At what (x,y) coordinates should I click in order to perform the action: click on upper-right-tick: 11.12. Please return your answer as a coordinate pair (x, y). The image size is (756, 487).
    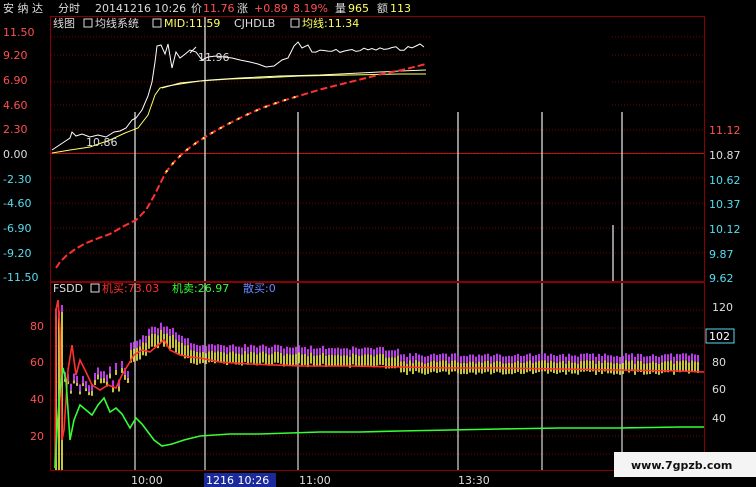
    Looking at the image, I should click on (725, 130).